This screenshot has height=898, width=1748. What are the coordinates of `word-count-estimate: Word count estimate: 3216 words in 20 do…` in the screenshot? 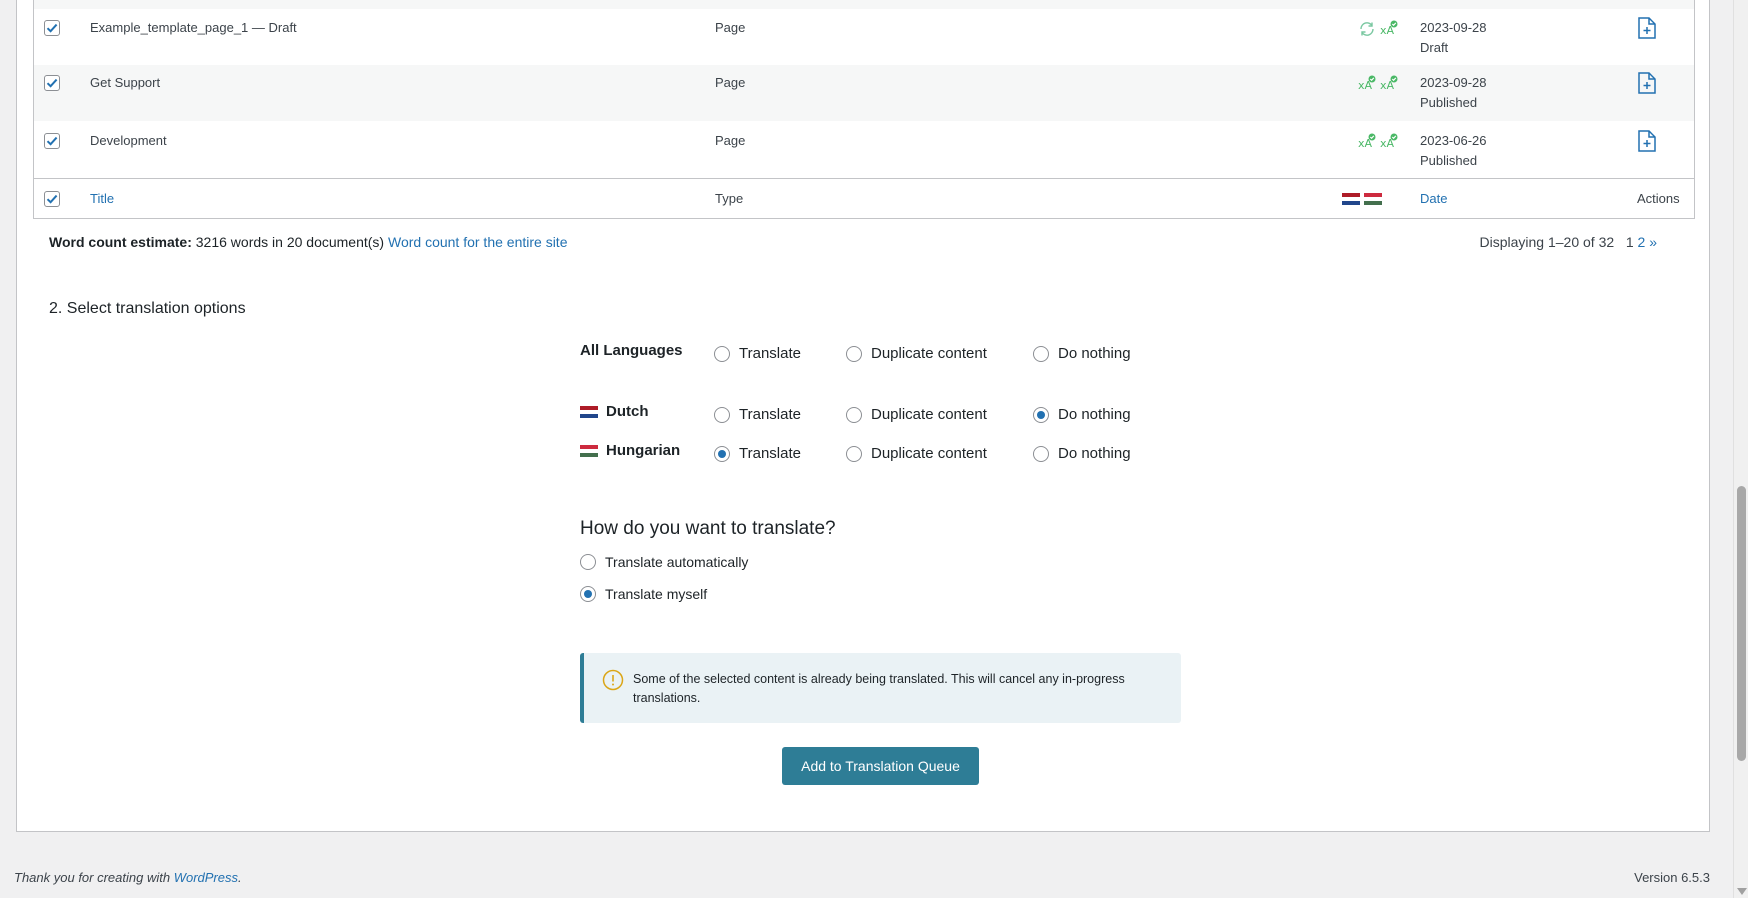 It's located at (308, 242).